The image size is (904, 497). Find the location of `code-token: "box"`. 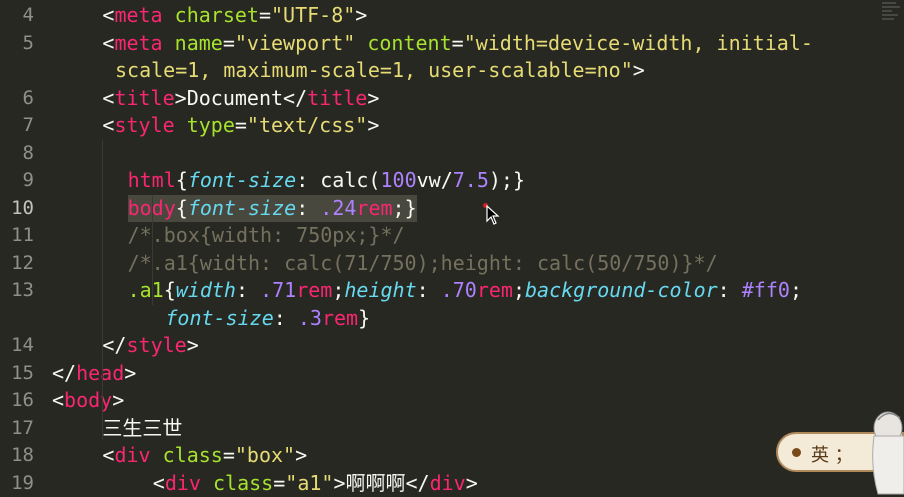

code-token: "box" is located at coordinates (265, 455).